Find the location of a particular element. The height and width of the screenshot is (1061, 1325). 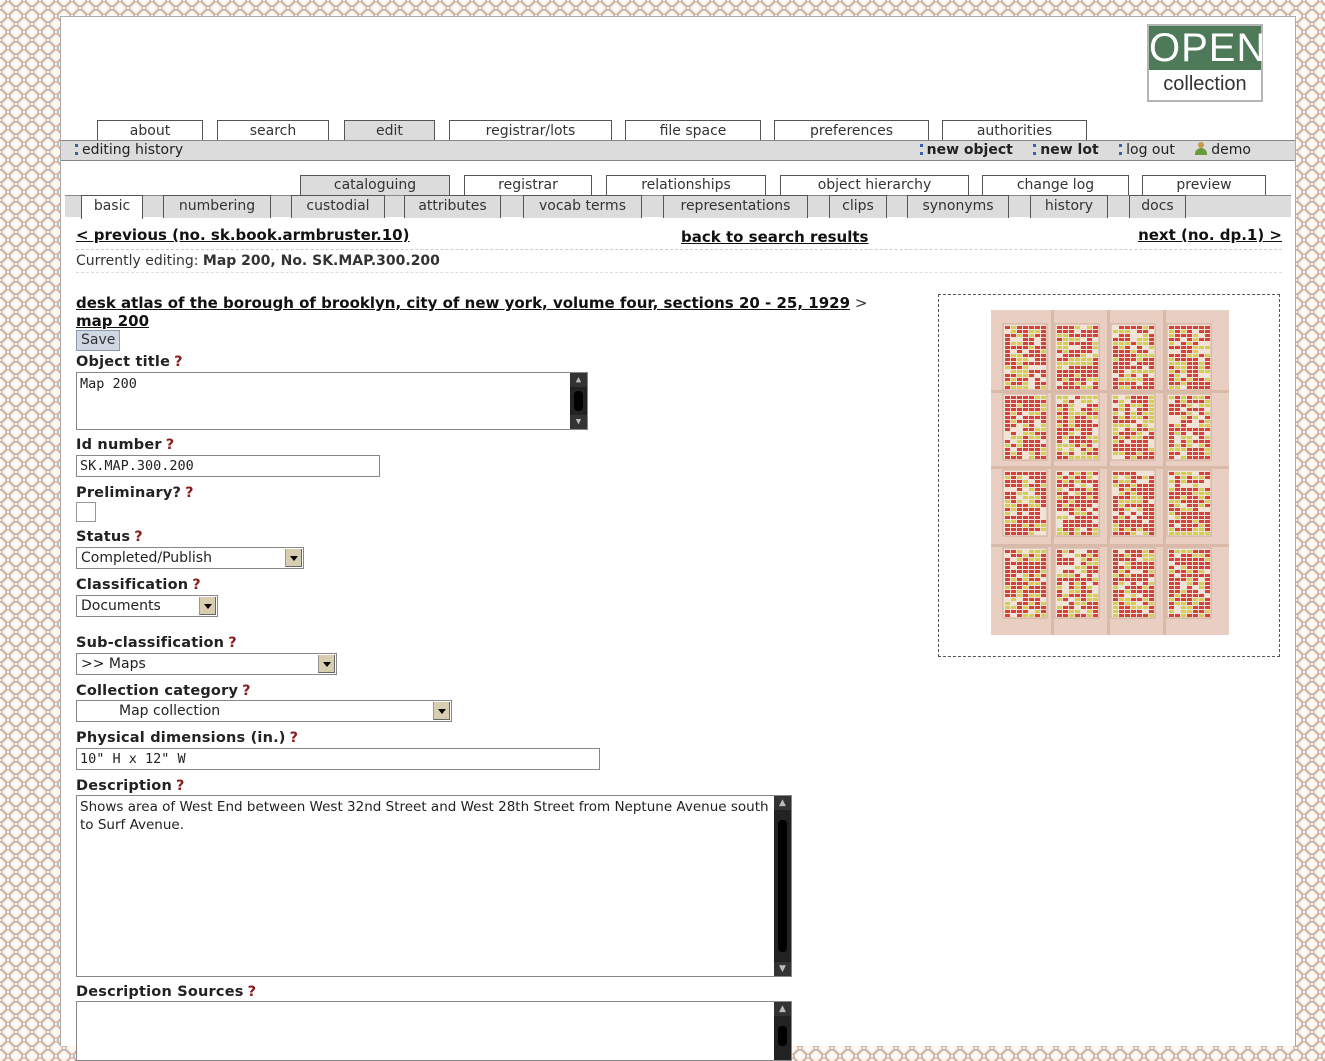

tab-vocab-terms: vocab terms is located at coordinates (582, 206).